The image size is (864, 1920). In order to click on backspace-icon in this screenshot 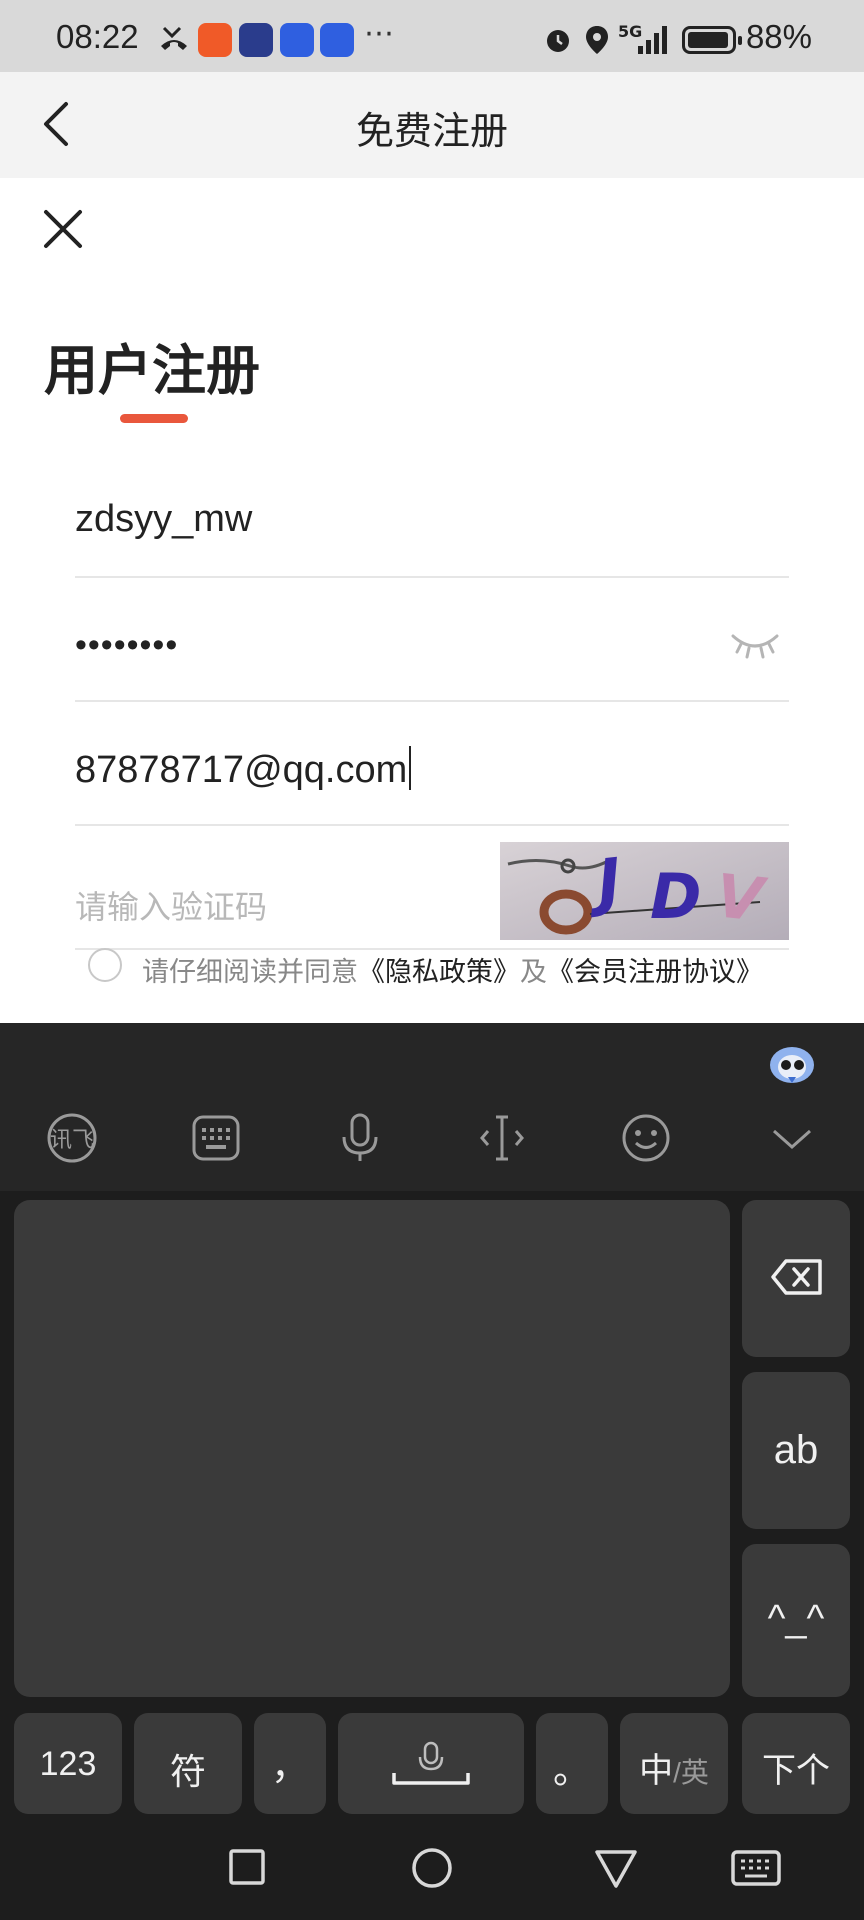, I will do `click(796, 1277)`.